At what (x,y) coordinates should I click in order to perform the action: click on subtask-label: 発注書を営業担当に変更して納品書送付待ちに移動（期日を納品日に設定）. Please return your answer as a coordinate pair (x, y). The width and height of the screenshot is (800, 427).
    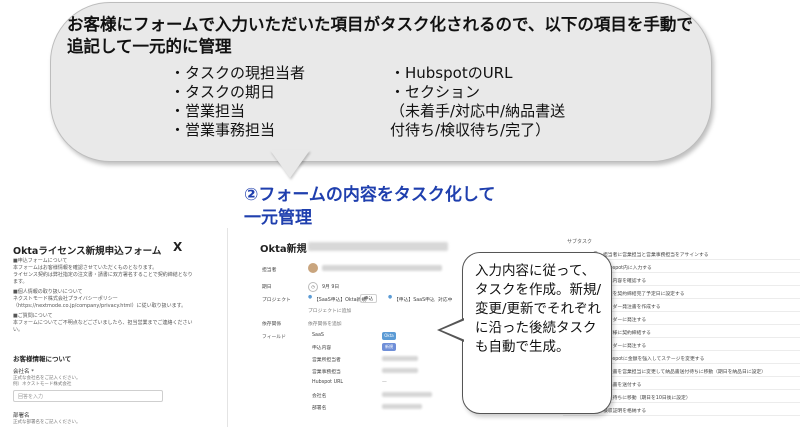
    Looking at the image, I should click on (684, 372).